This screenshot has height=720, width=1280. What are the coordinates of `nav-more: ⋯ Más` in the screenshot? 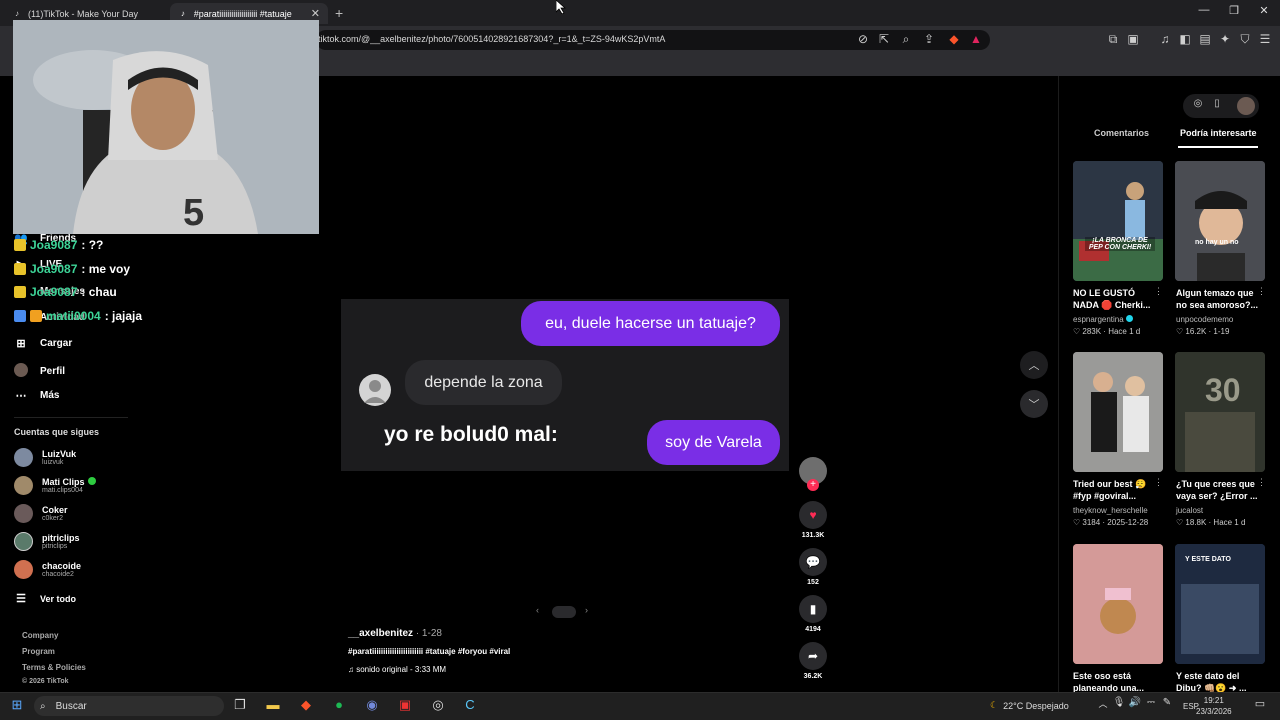 It's located at (37, 395).